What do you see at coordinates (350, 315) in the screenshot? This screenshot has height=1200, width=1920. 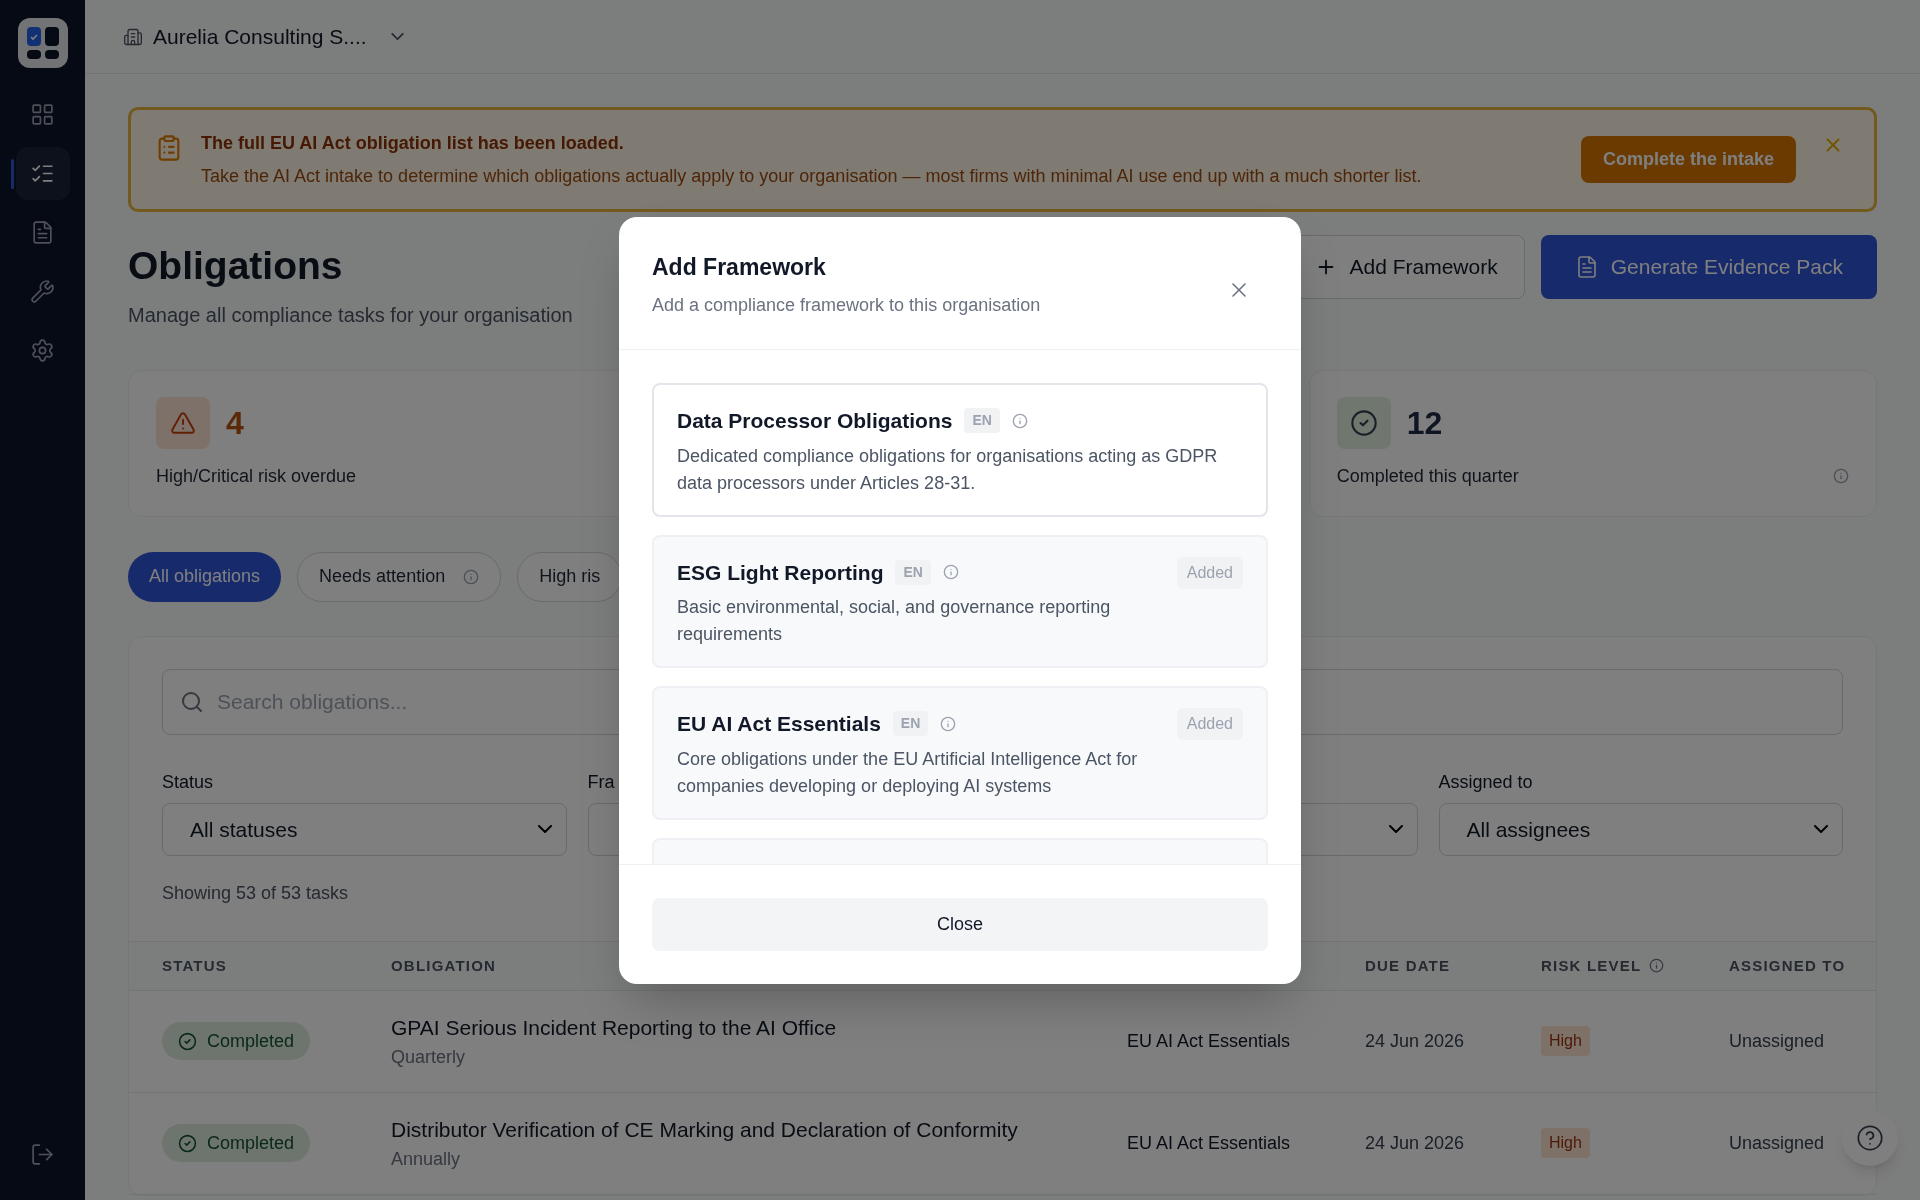 I see `page-subtitle: Manage all compliance tasks for your organisation` at bounding box center [350, 315].